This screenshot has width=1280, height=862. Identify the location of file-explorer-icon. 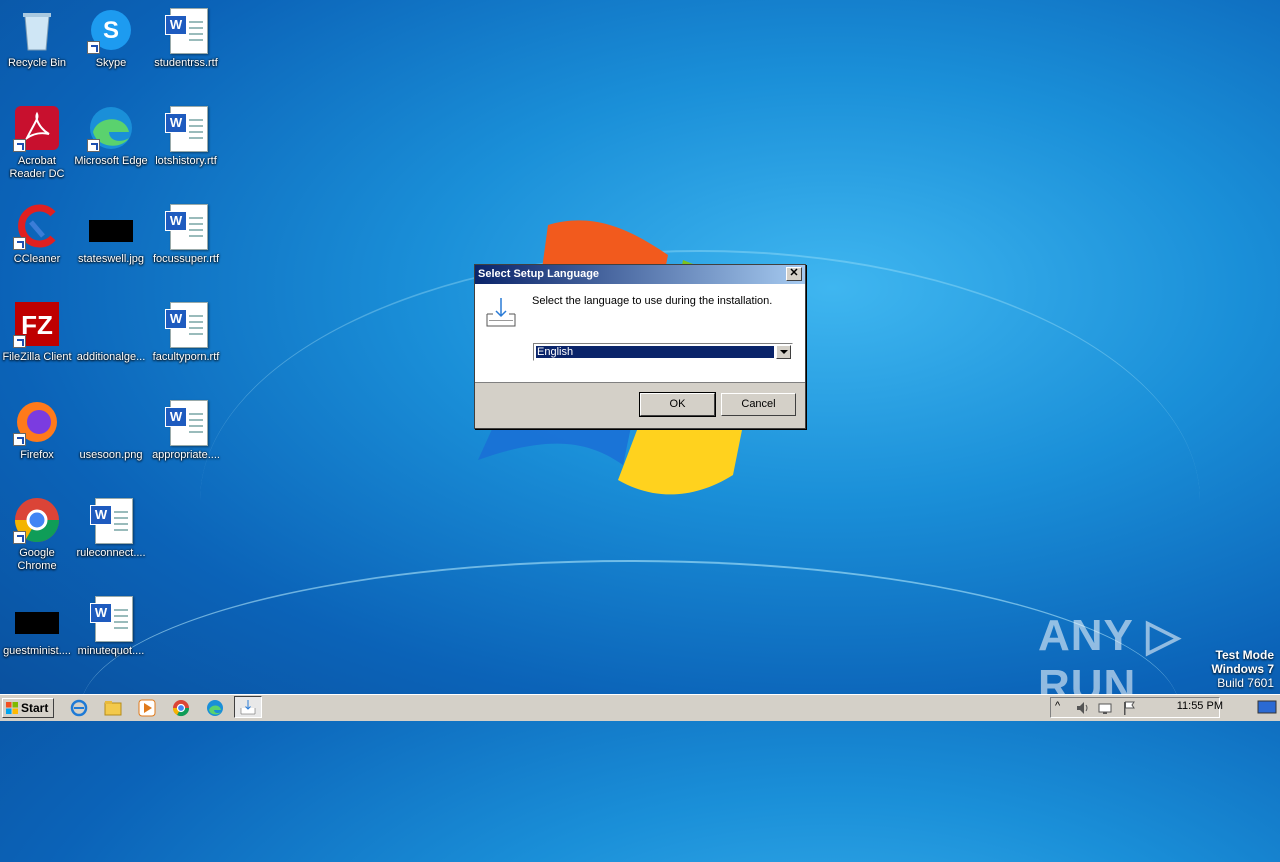
(113, 708).